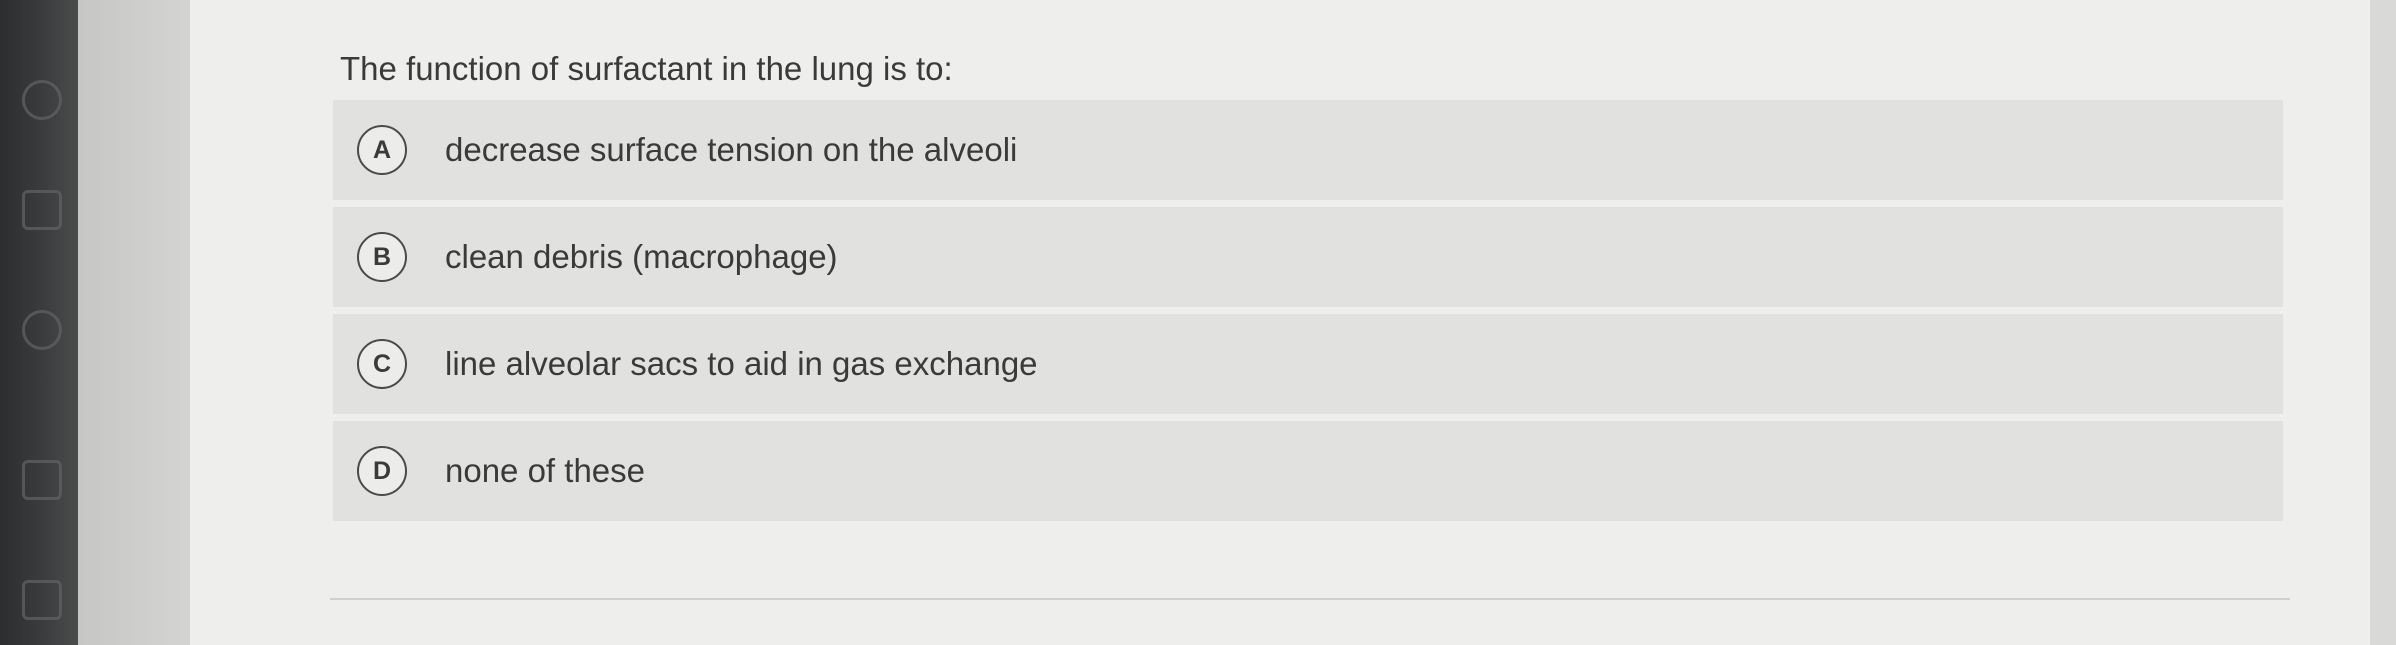 This screenshot has width=2396, height=645. I want to click on section-divider, so click(1310, 599).